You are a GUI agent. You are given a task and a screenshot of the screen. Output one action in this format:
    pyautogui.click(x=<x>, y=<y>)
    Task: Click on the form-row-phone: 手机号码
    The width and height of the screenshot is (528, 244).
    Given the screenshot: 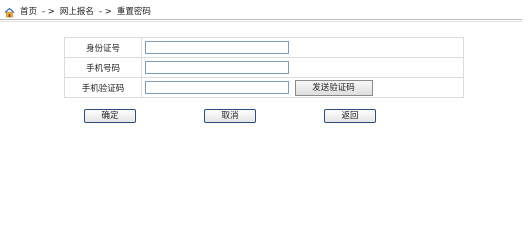 What is the action you would take?
    pyautogui.click(x=264, y=67)
    